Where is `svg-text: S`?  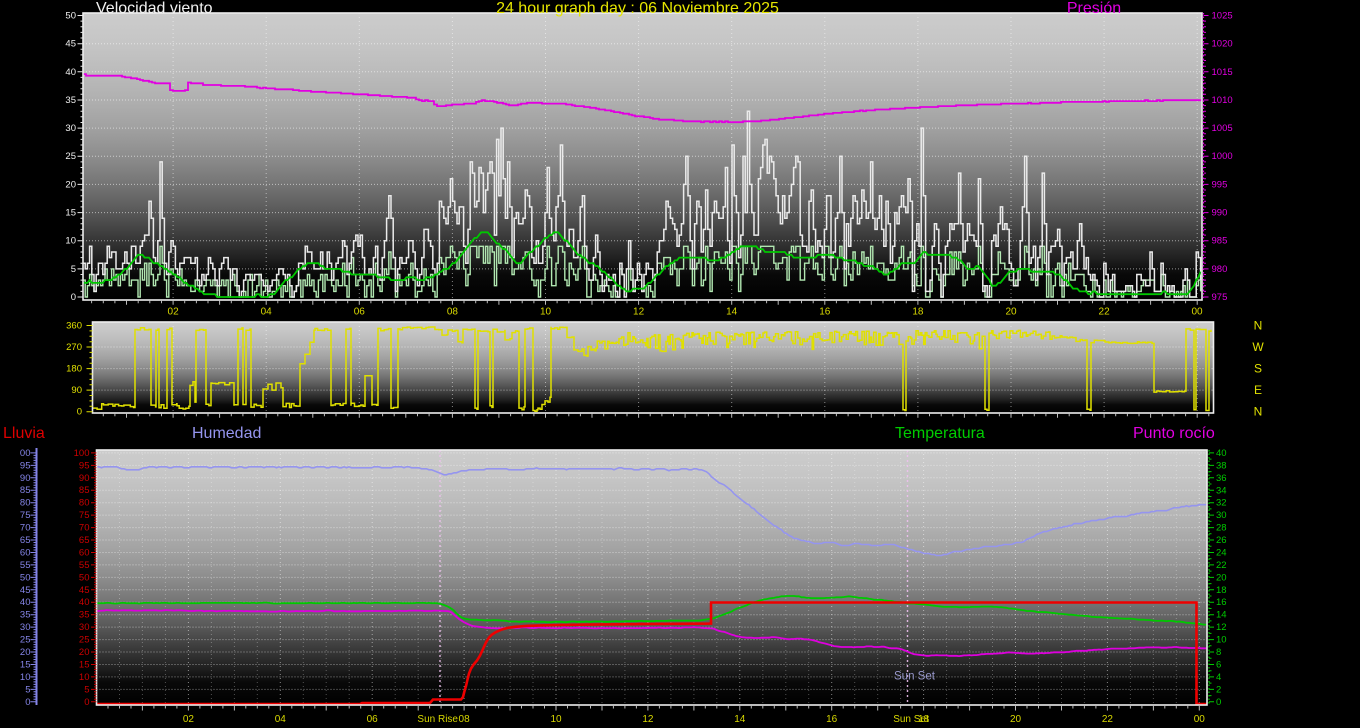 svg-text: S is located at coordinates (1258, 369).